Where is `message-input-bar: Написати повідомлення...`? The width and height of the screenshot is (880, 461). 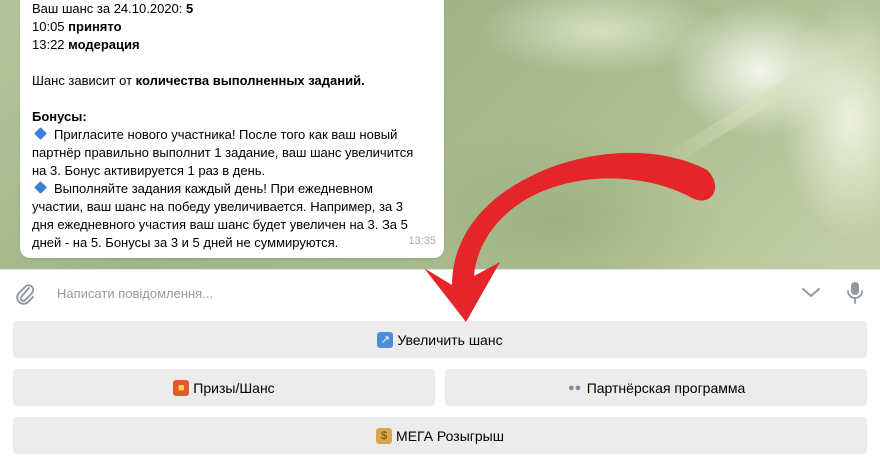 message-input-bar: Написати повідомлення... is located at coordinates (440, 292).